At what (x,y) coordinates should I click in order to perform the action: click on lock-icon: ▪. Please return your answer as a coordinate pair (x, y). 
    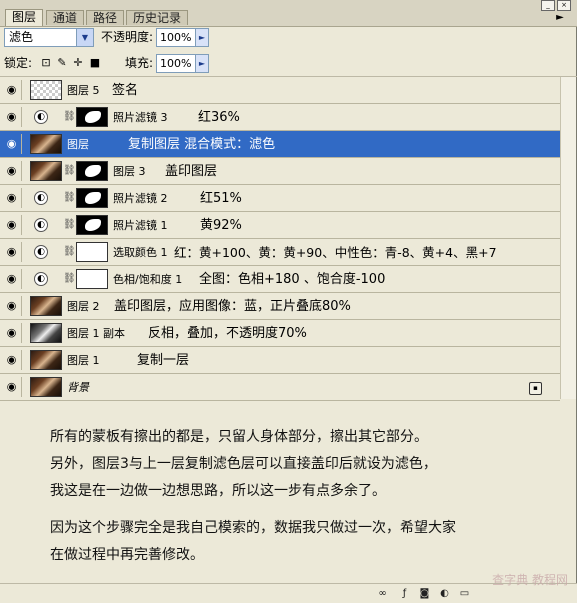
    Looking at the image, I should click on (535, 388).